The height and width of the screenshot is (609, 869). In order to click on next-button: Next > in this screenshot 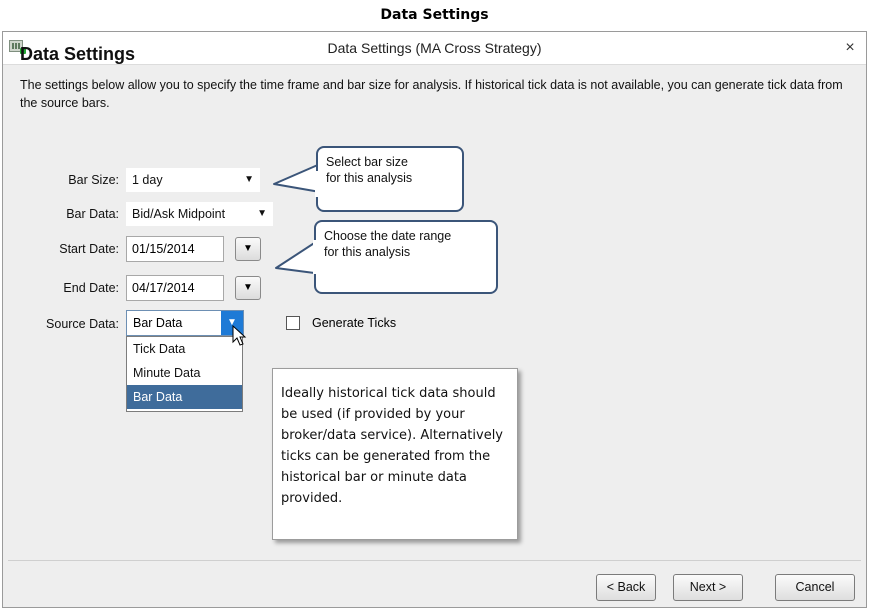, I will do `click(708, 587)`.